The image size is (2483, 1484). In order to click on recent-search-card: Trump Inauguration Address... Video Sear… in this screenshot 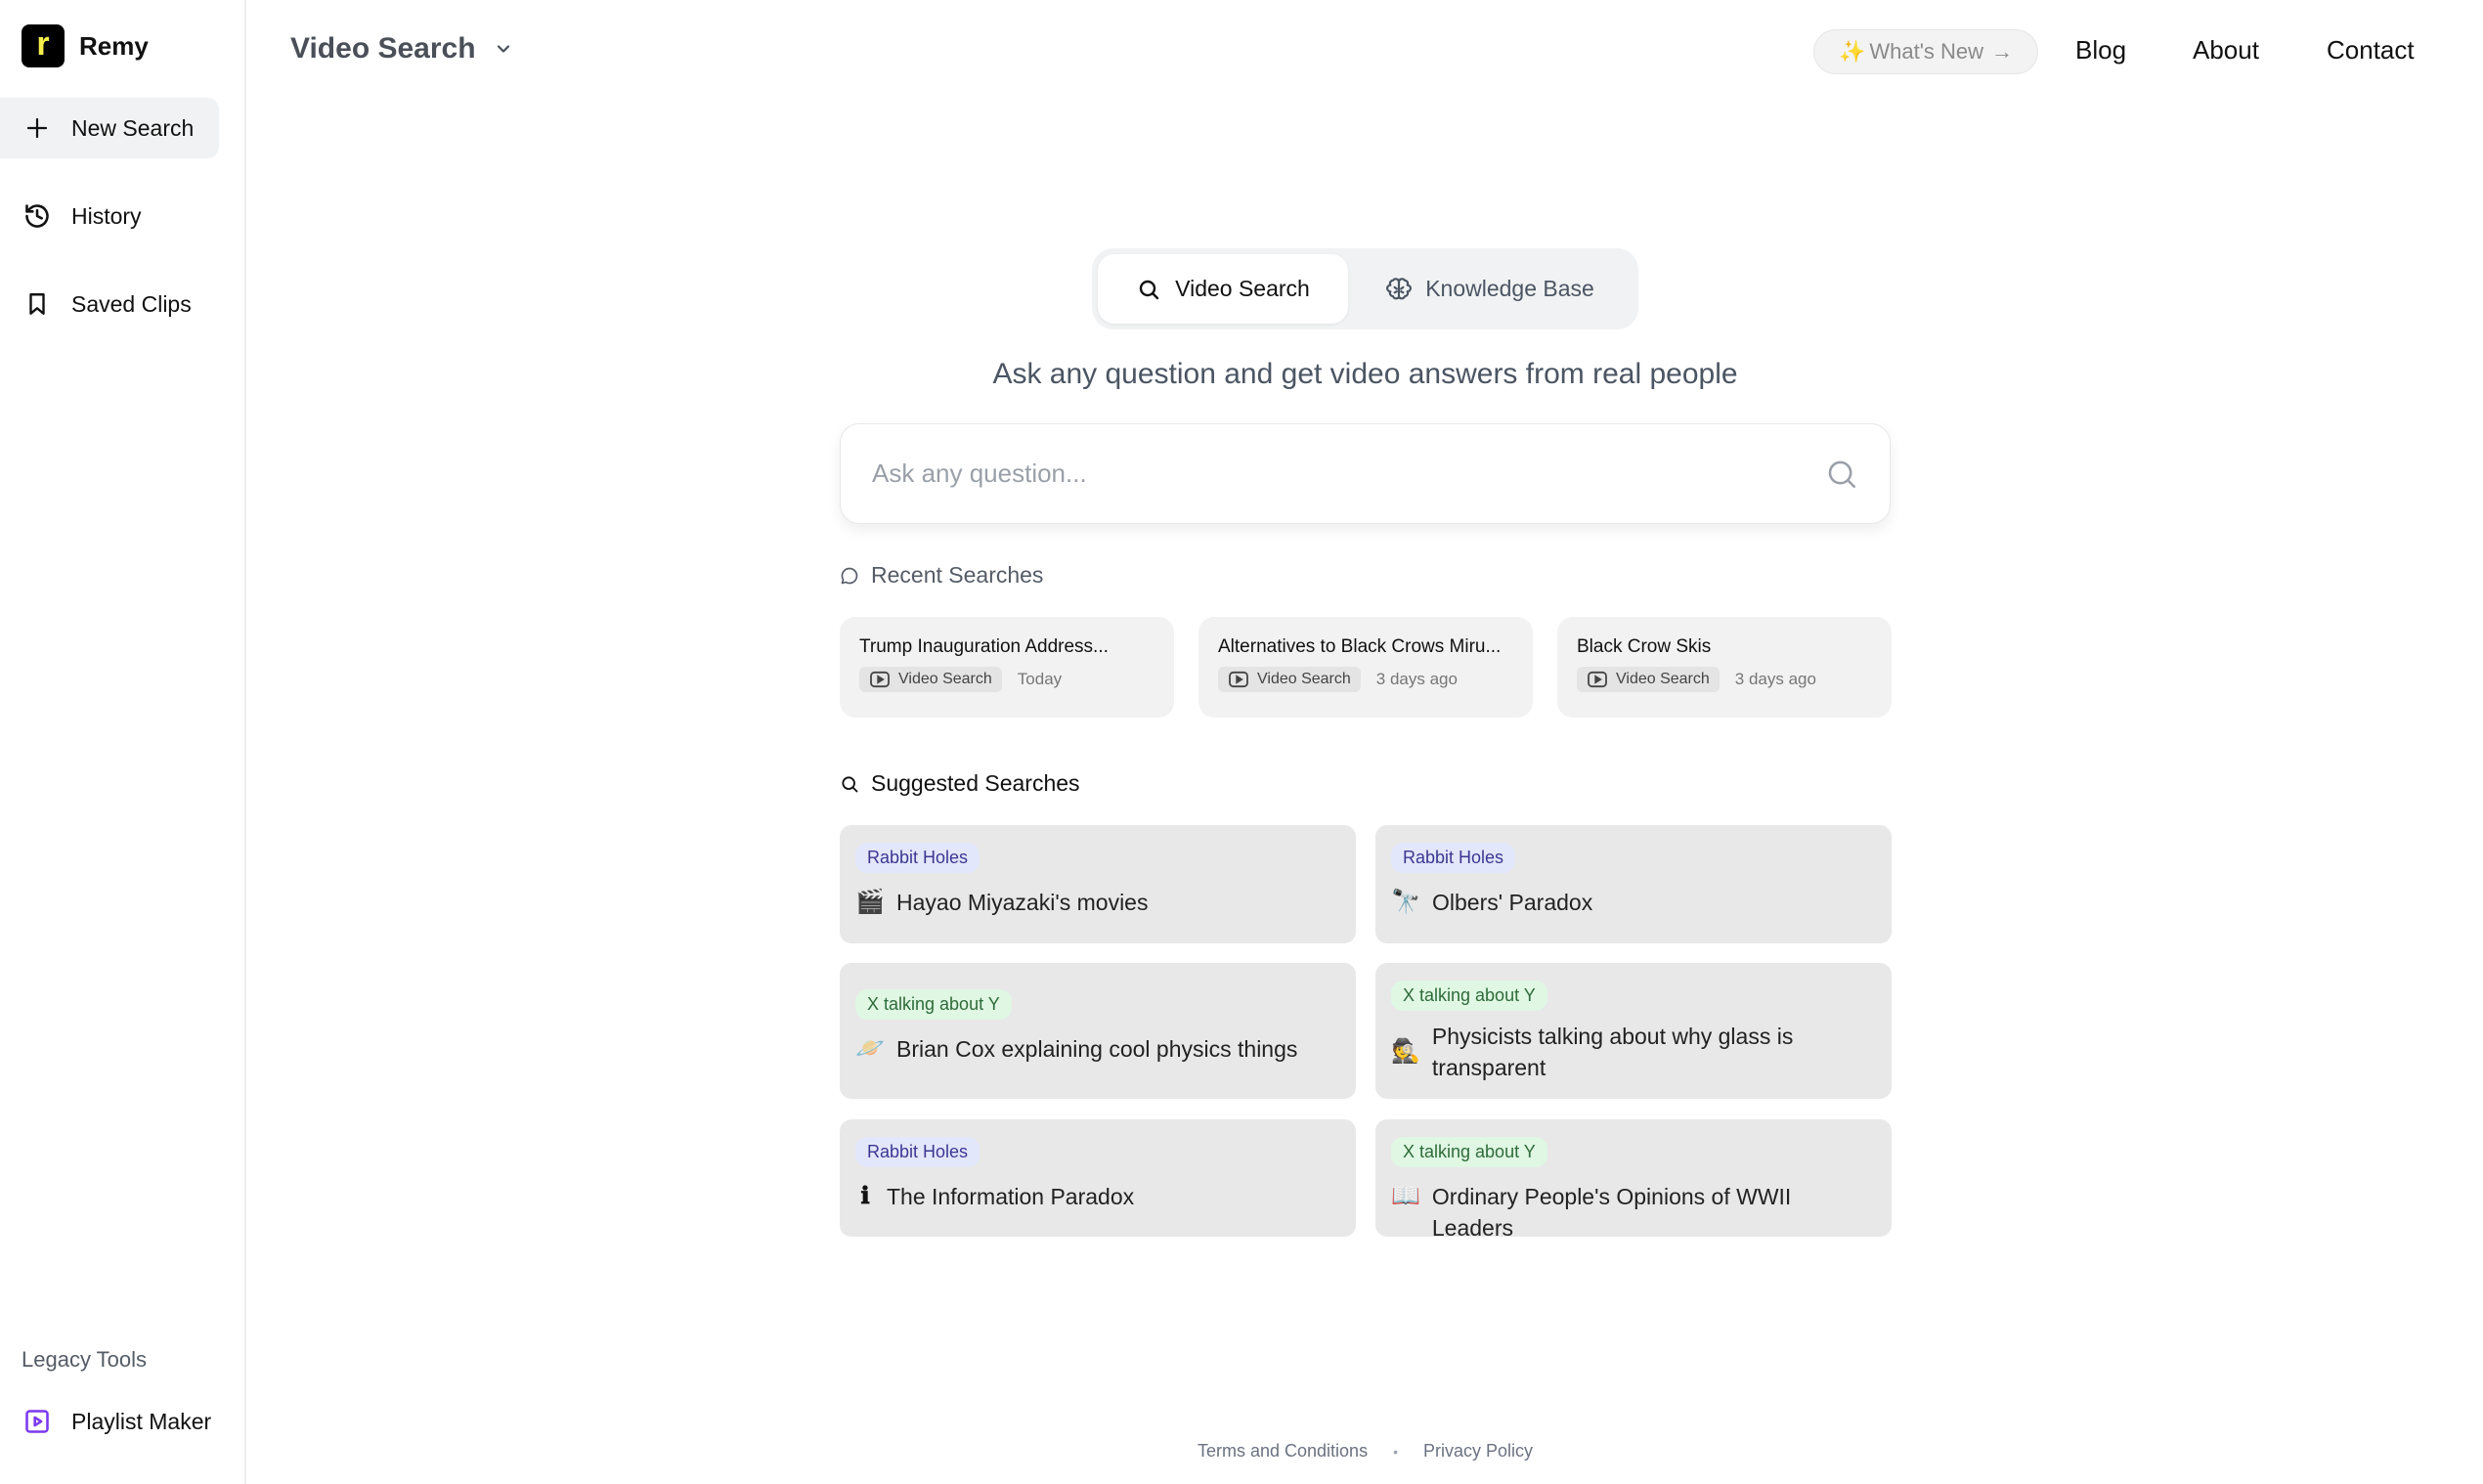, I will do `click(1007, 667)`.